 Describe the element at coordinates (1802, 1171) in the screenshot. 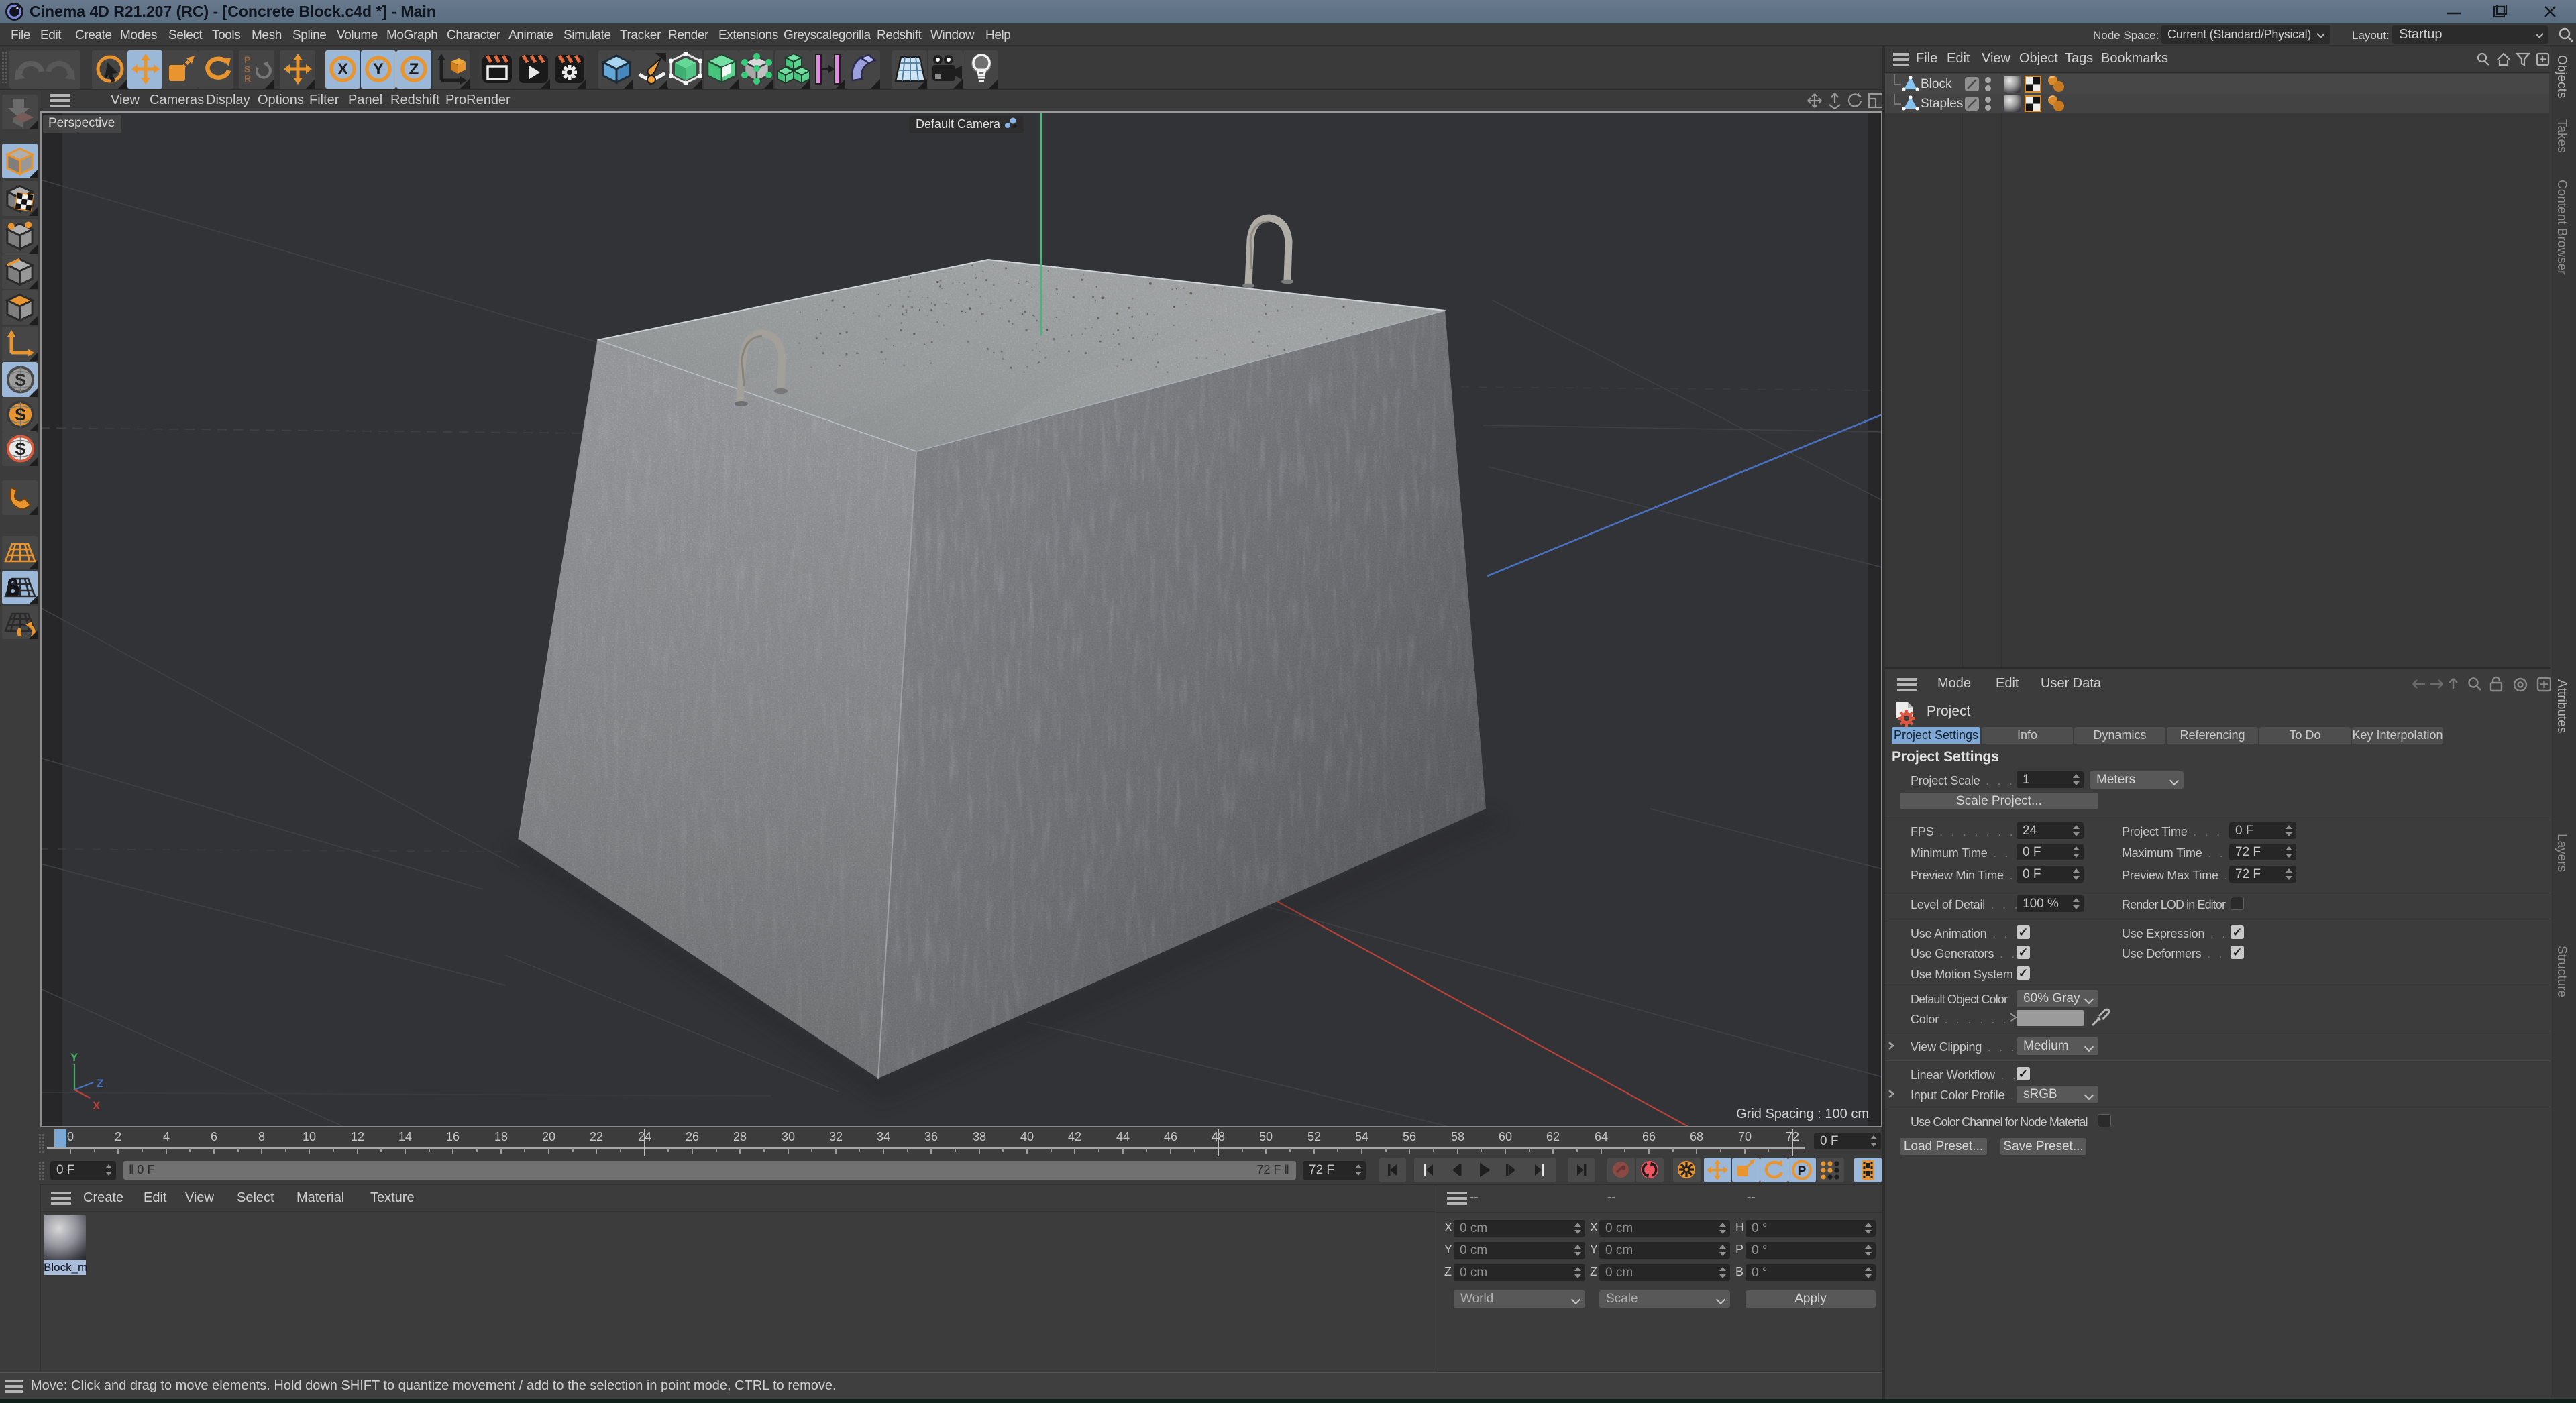

I see `svg-text: P` at that location.